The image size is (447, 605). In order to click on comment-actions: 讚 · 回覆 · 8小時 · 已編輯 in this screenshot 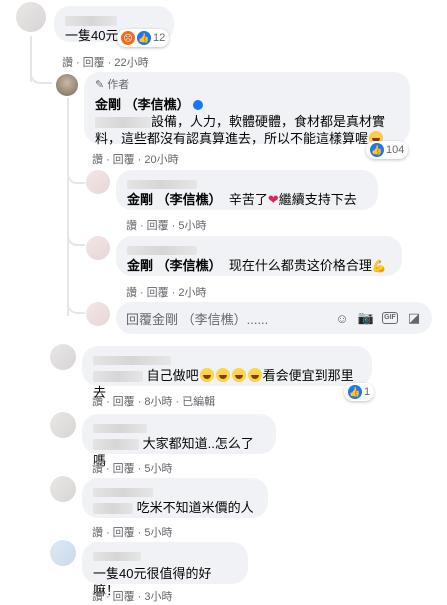, I will do `click(153, 401)`.